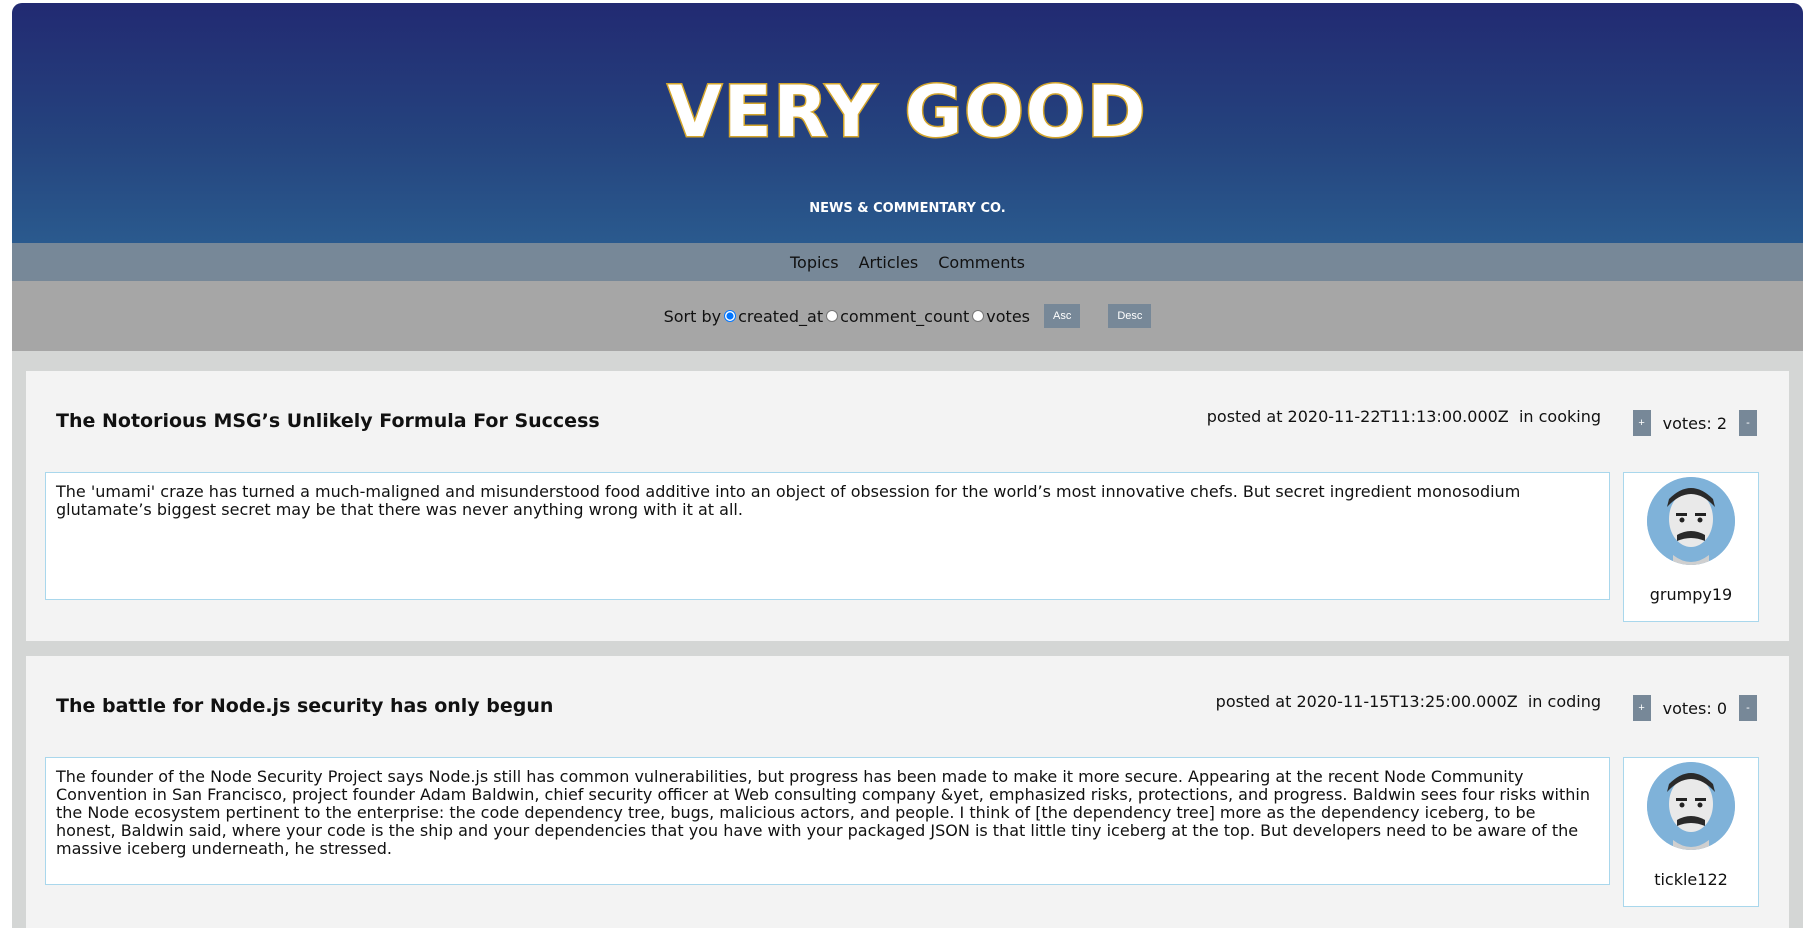 The image size is (1815, 928). I want to click on sort-option-votes: votes, so click(999, 316).